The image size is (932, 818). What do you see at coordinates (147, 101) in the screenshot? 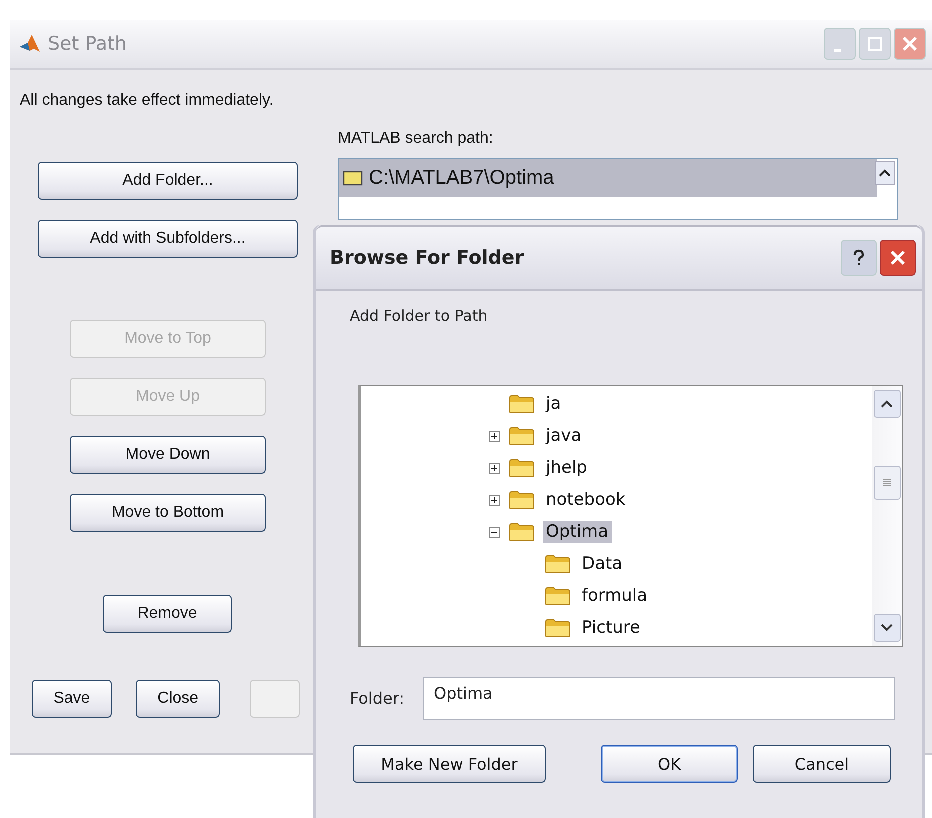
I see `notice-text: All changes take effect immediately.` at bounding box center [147, 101].